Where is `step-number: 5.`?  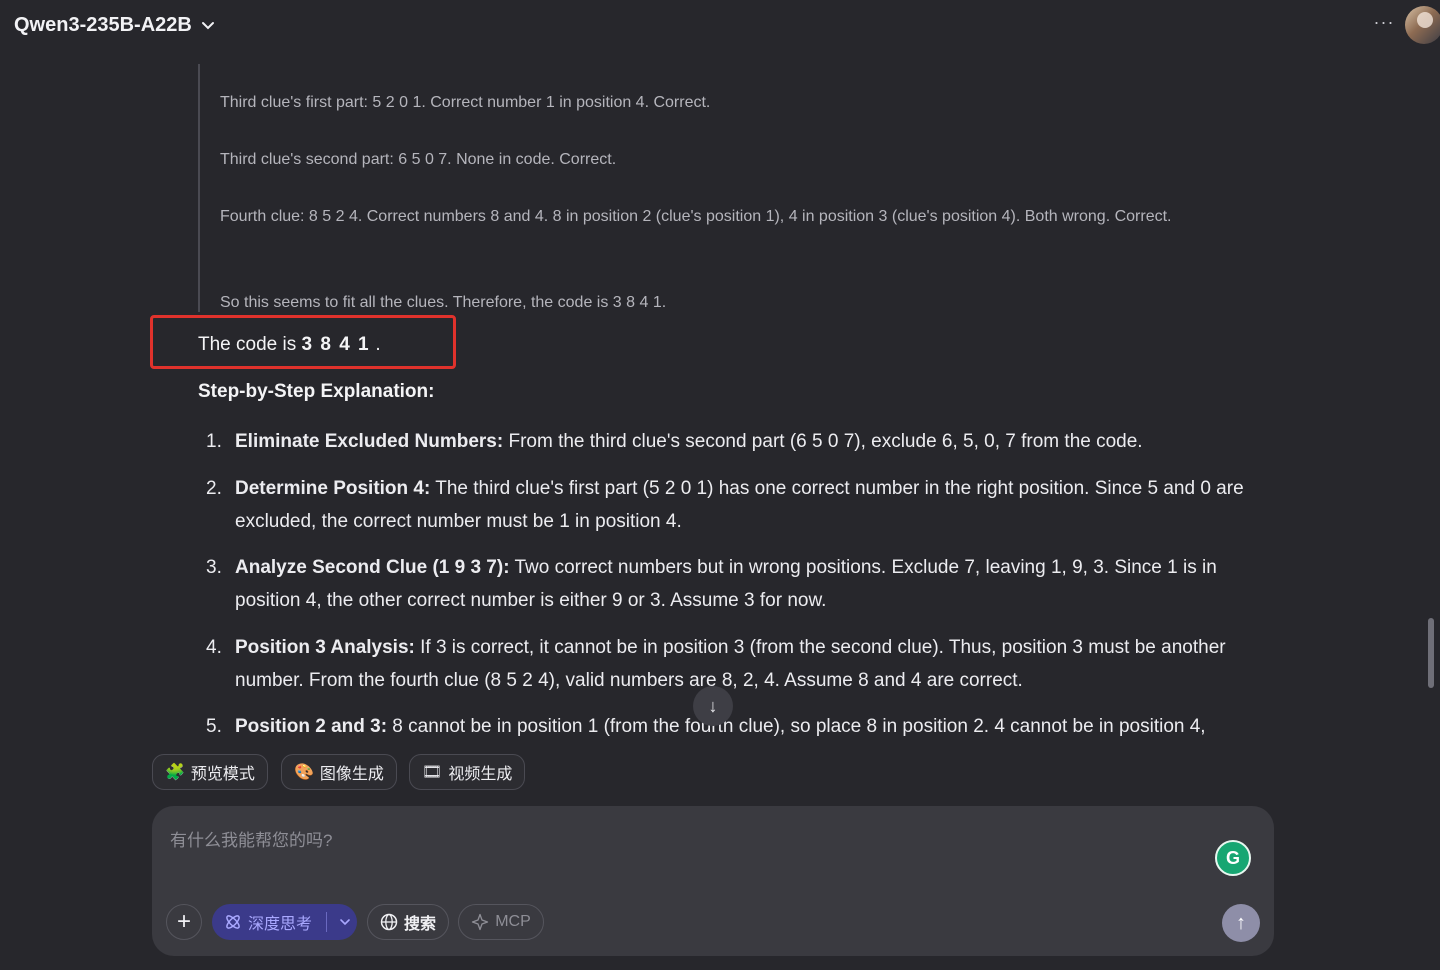
step-number: 5. is located at coordinates (214, 726).